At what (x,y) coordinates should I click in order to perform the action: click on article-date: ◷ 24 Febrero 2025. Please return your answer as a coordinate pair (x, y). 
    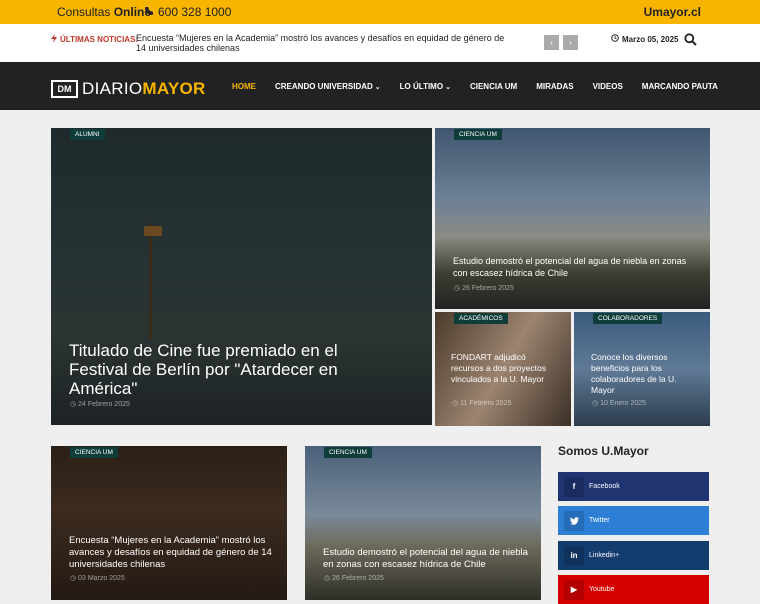
    Looking at the image, I should click on (100, 404).